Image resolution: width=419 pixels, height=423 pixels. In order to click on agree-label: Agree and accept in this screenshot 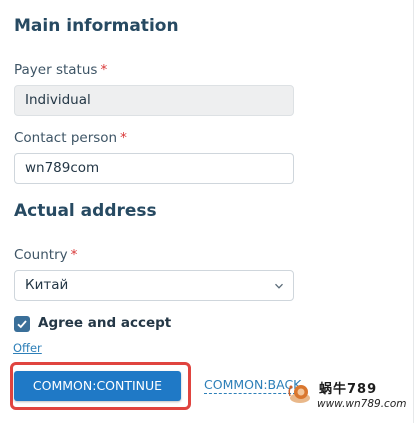, I will do `click(104, 323)`.